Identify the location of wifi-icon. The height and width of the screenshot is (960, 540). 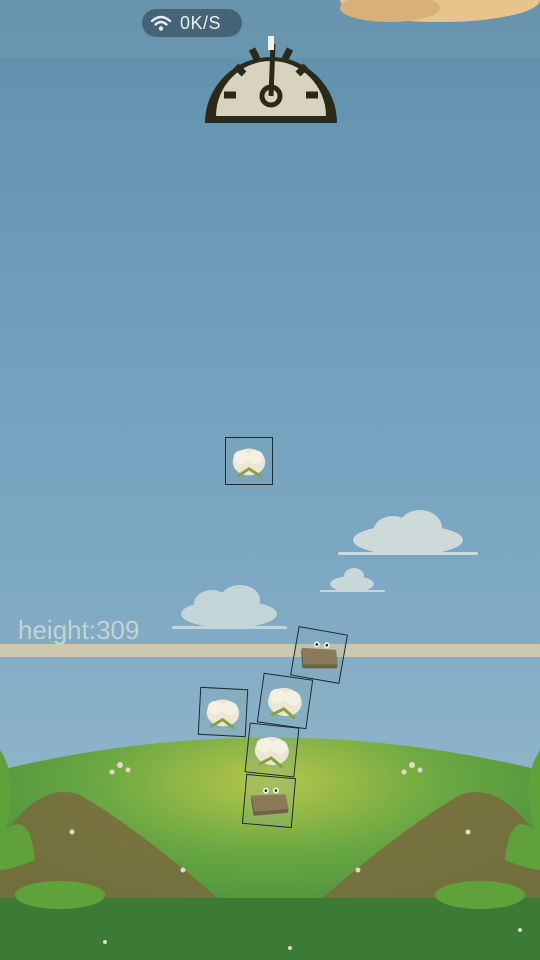
(161, 23).